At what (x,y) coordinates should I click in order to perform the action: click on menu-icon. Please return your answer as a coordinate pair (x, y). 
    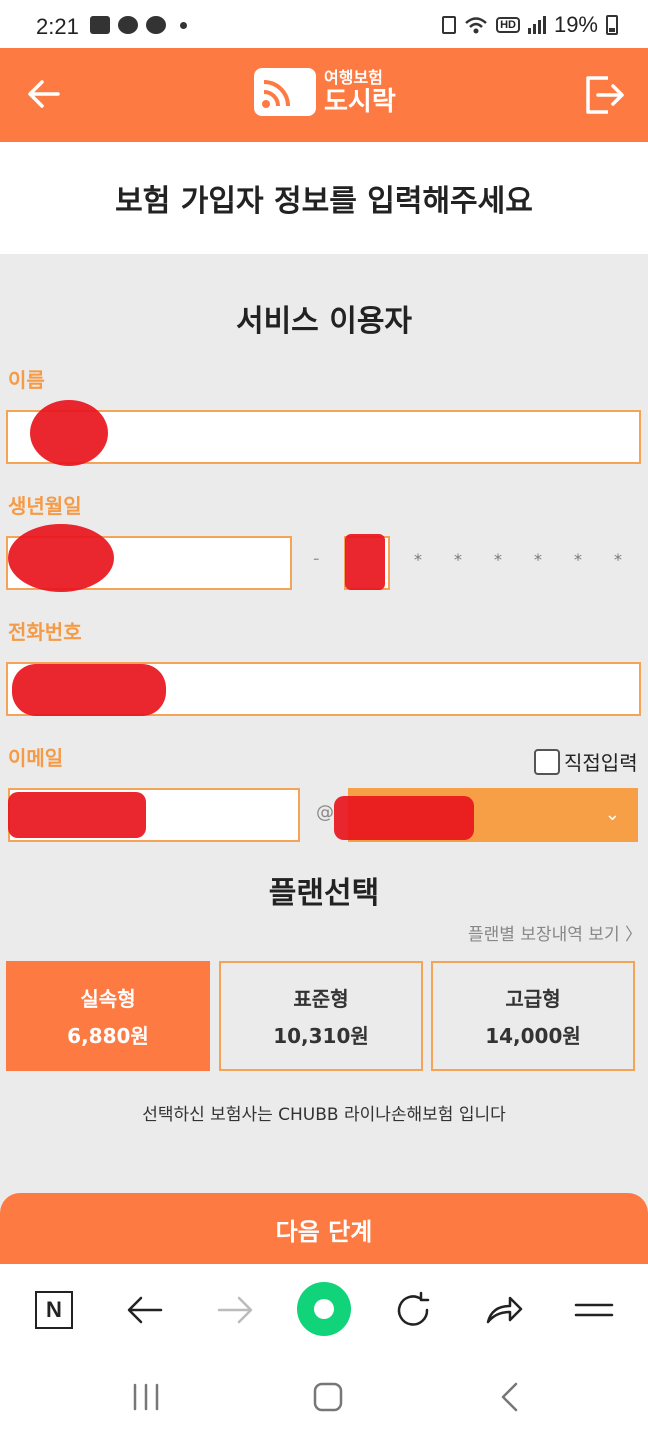
    Looking at the image, I should click on (594, 1310).